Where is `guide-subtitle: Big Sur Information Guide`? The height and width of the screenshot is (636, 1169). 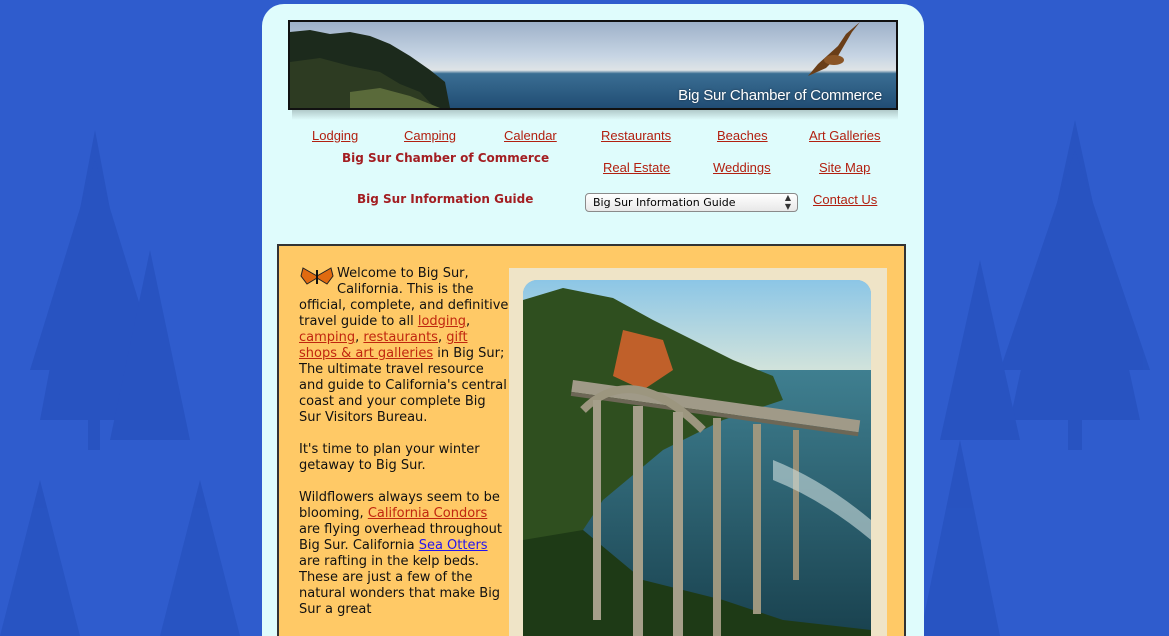 guide-subtitle: Big Sur Information Guide is located at coordinates (445, 199).